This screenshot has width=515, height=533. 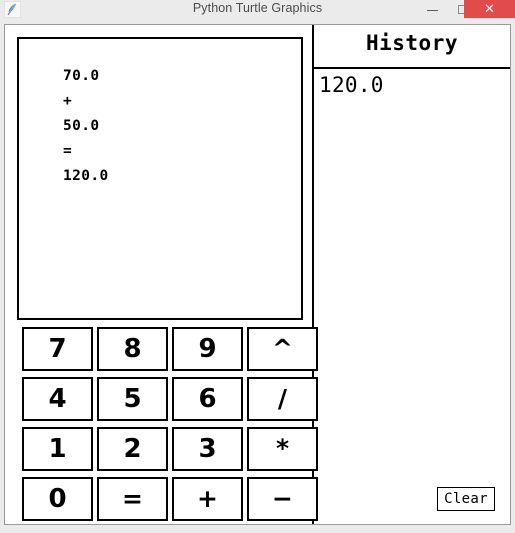 What do you see at coordinates (132, 399) in the screenshot?
I see `key-5: 5` at bounding box center [132, 399].